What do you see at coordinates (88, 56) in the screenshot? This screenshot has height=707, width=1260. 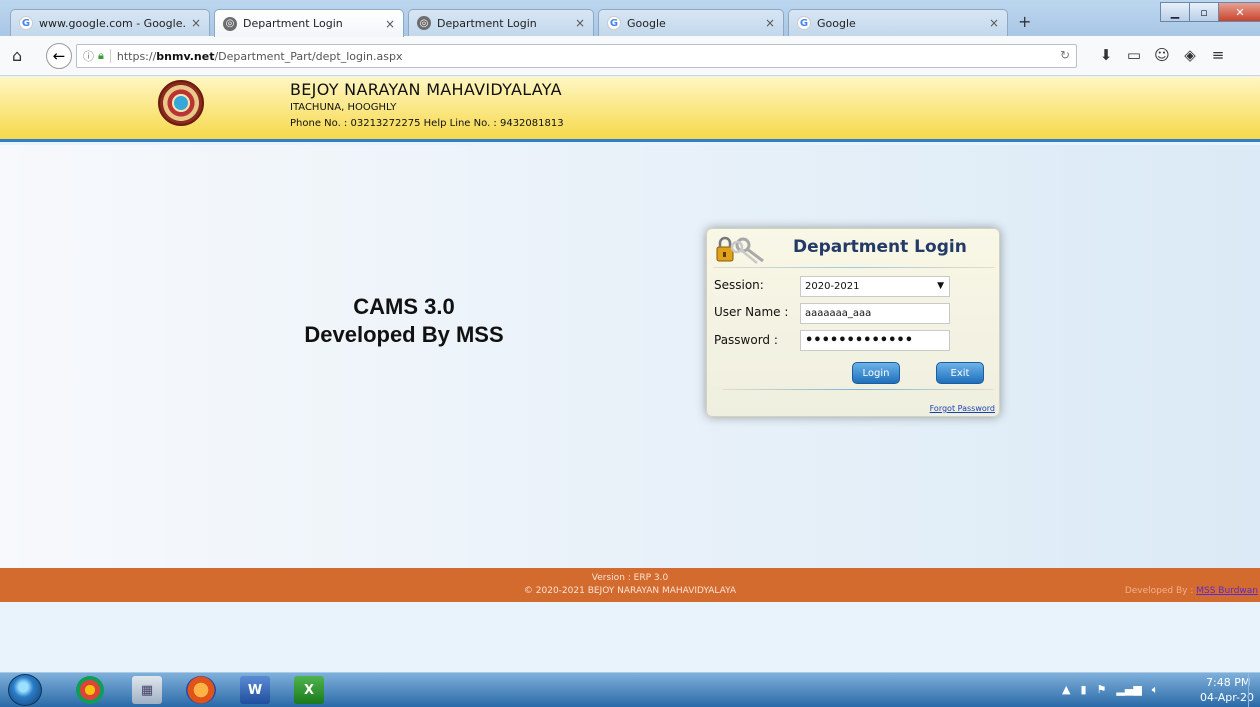 I see `info-icon: ⓘ` at bounding box center [88, 56].